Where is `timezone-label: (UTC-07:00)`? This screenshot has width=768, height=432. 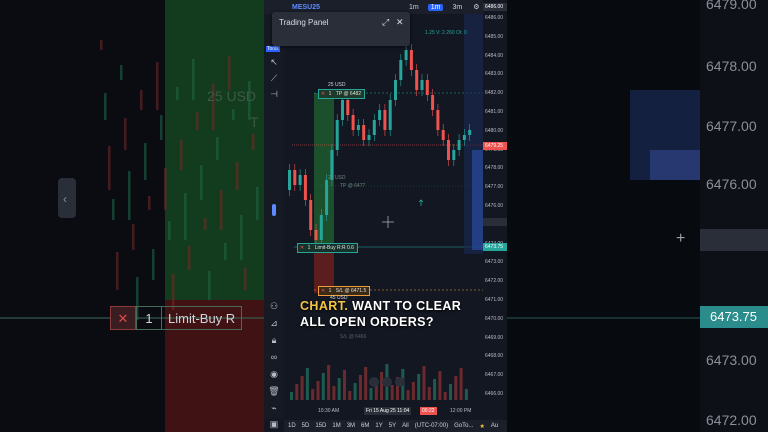 timezone-label: (UTC-07:00) is located at coordinates (431, 426).